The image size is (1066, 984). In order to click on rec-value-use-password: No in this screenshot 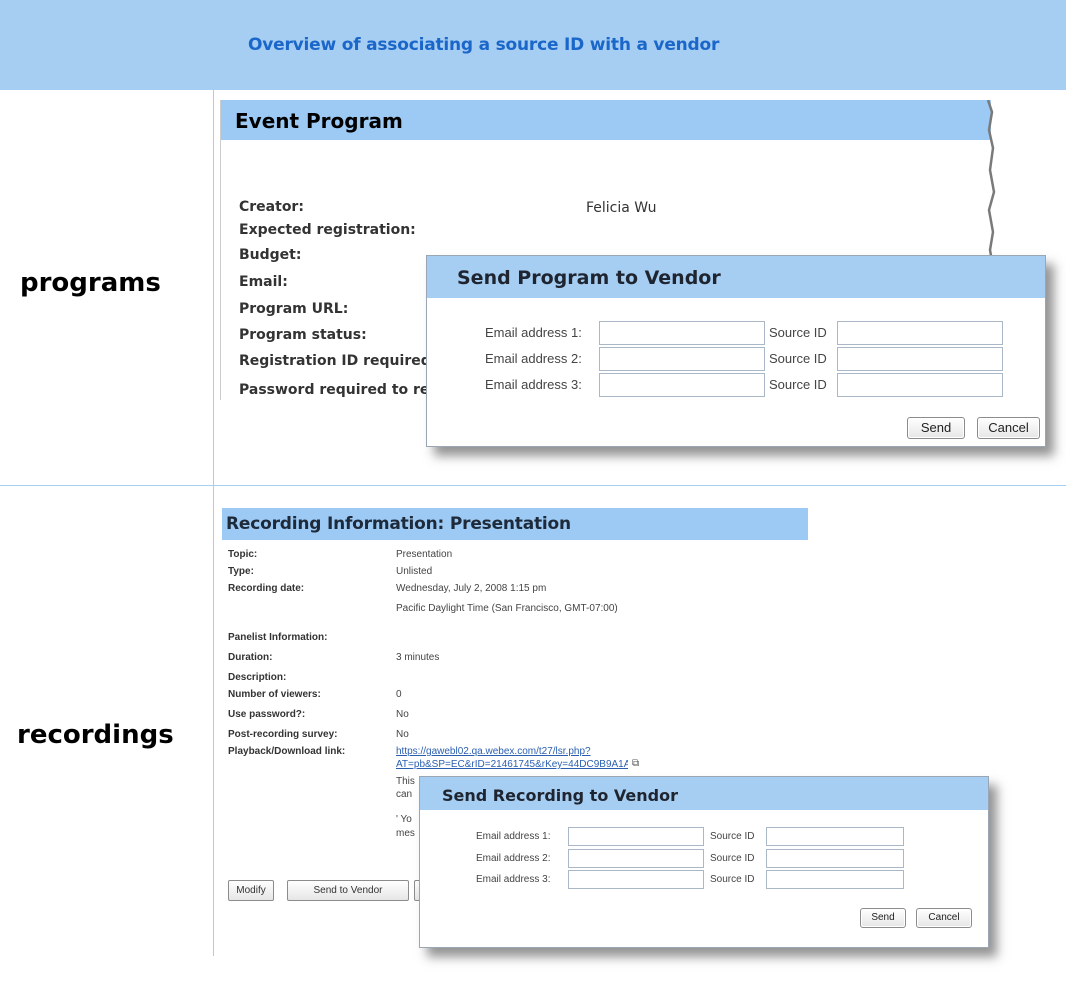, I will do `click(402, 714)`.